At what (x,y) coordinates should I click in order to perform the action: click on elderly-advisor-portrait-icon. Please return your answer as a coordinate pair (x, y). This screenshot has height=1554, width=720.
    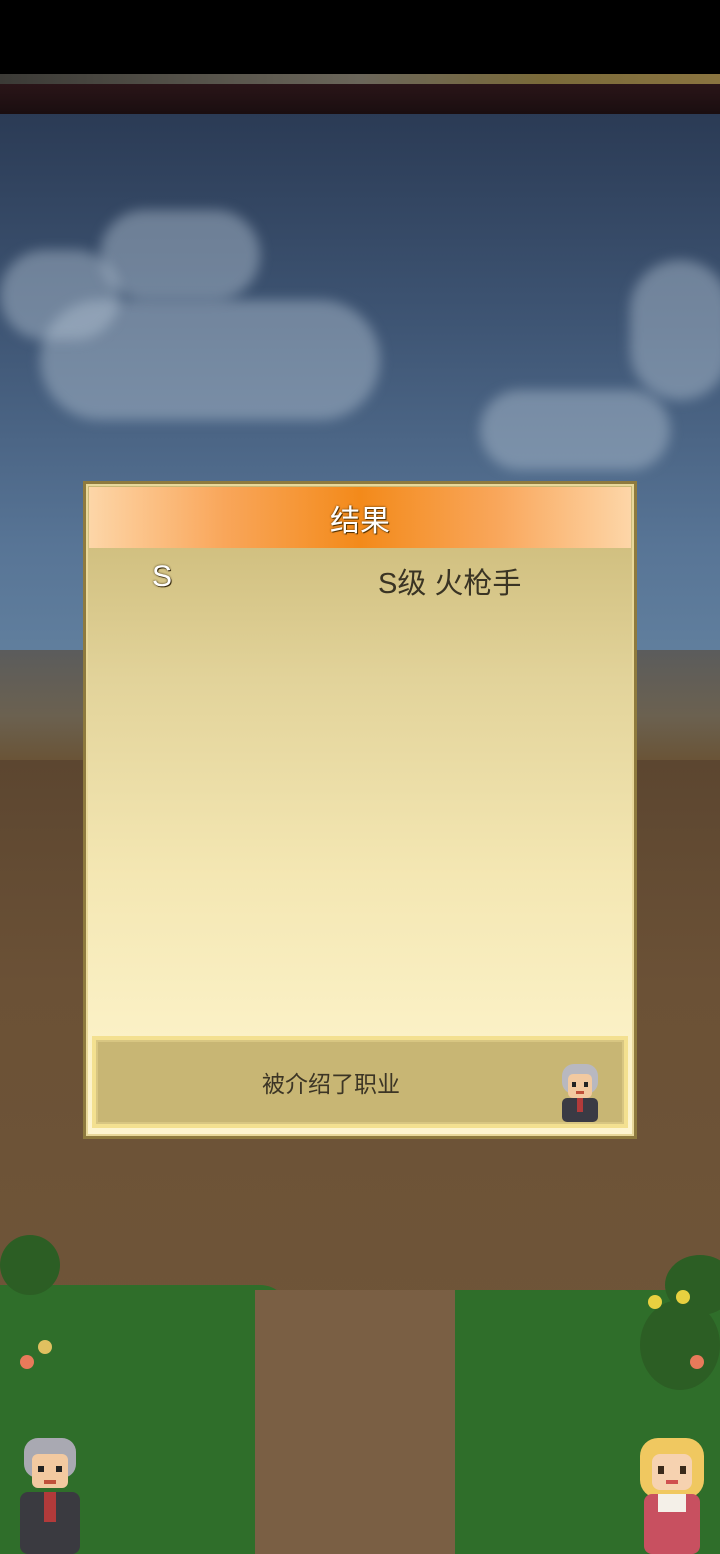
    Looking at the image, I should click on (580, 1093).